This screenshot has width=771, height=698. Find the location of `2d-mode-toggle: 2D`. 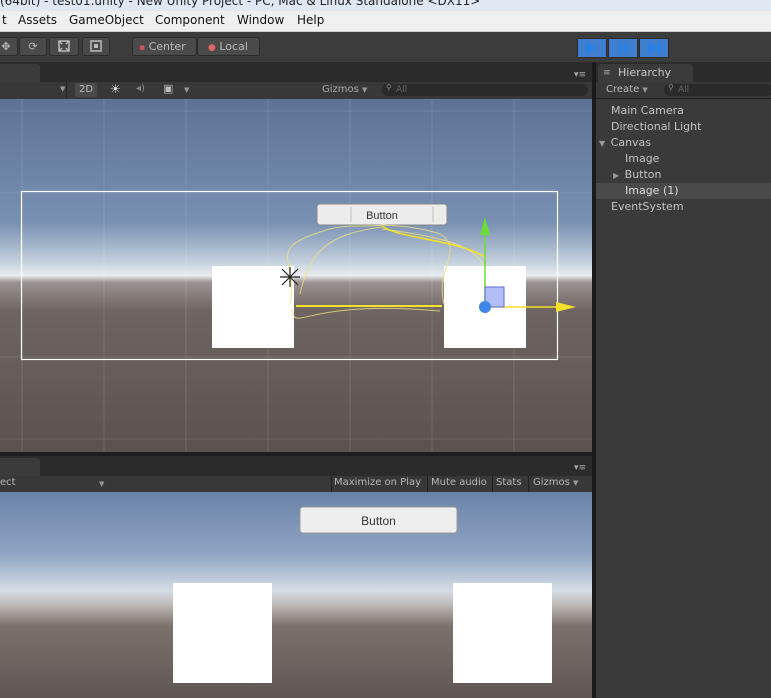

2d-mode-toggle: 2D is located at coordinates (86, 90).